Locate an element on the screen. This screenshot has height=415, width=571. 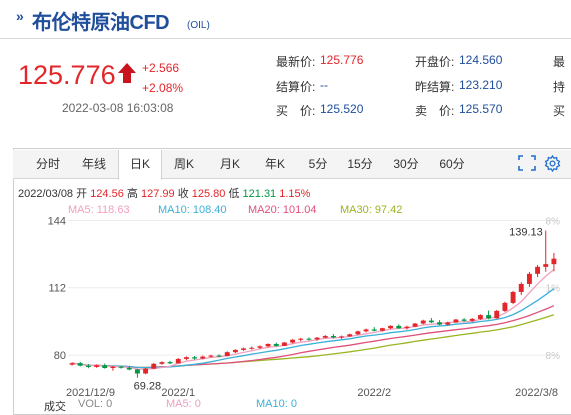
price-change: +2.566 is located at coordinates (161, 68).